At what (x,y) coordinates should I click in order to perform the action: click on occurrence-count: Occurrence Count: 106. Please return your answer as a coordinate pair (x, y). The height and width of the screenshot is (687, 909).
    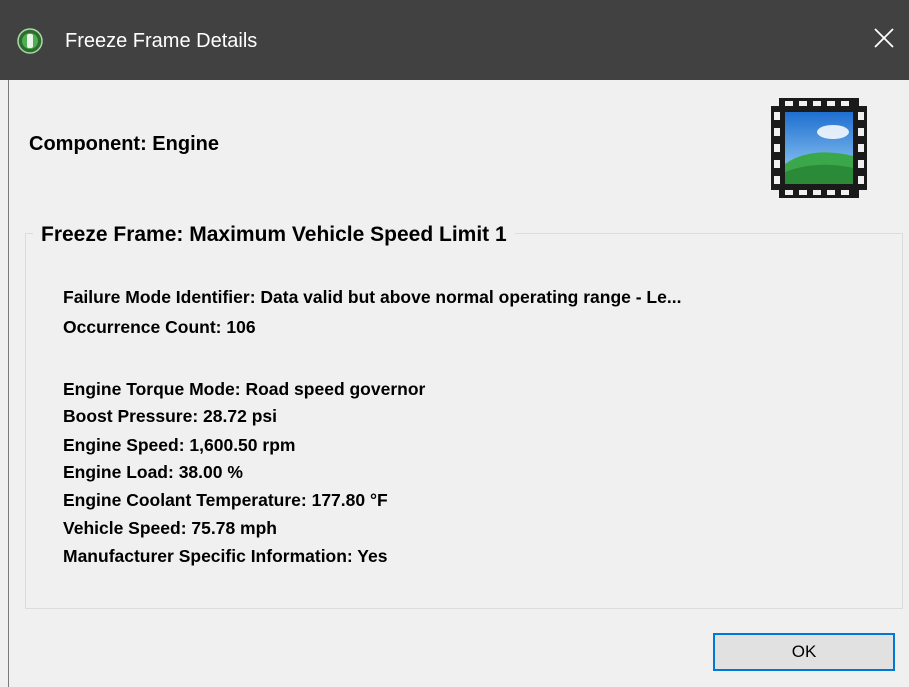
    Looking at the image, I should click on (159, 327).